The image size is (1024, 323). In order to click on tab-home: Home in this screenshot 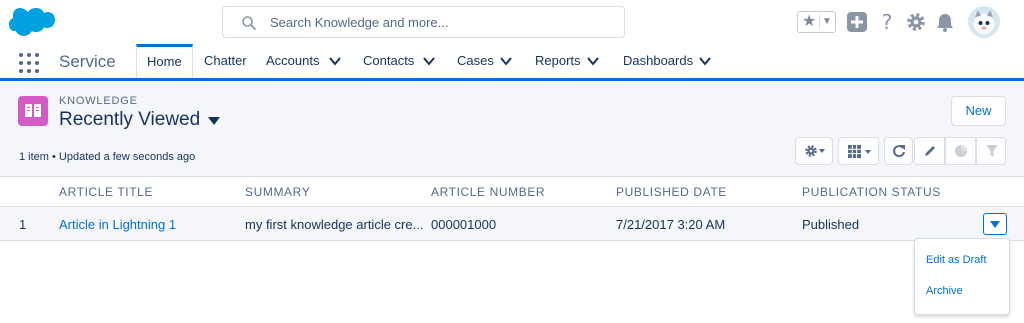, I will do `click(164, 61)`.